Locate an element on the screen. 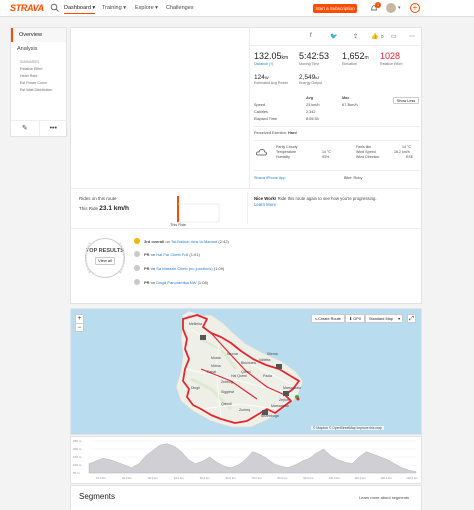 The width and height of the screenshot is (474, 510). kudos-icon: 👍 is located at coordinates (374, 36).